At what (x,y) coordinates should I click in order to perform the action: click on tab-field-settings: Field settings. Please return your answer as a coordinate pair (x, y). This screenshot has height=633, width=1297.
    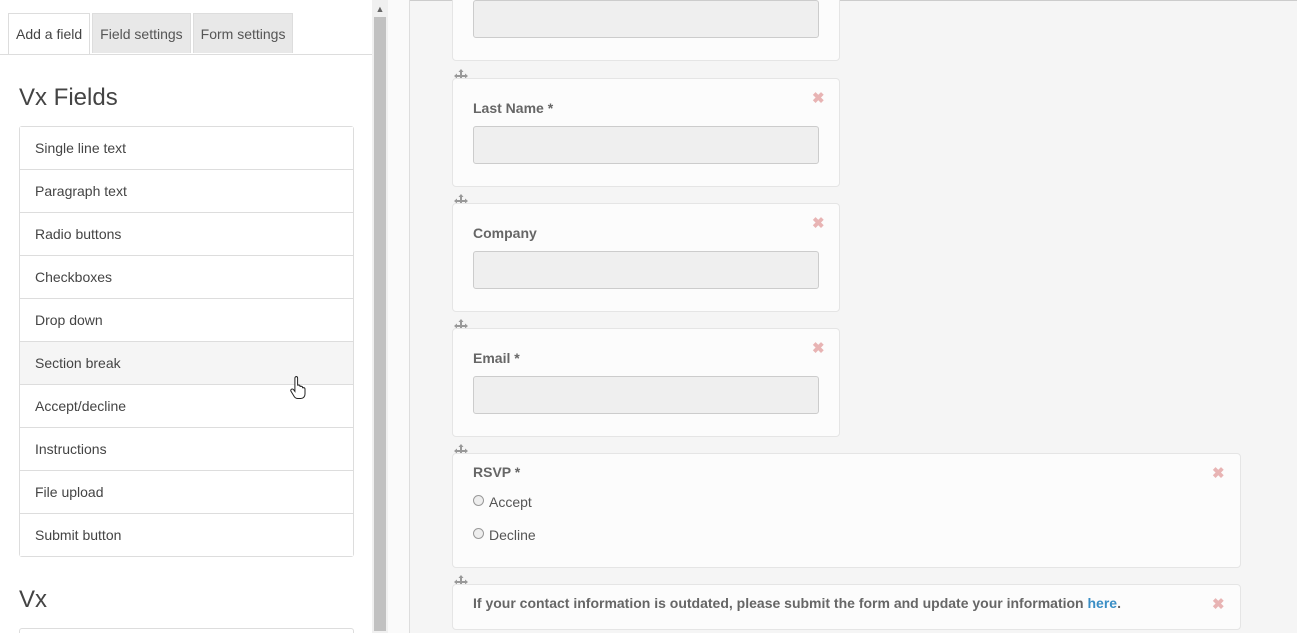
    Looking at the image, I should click on (141, 33).